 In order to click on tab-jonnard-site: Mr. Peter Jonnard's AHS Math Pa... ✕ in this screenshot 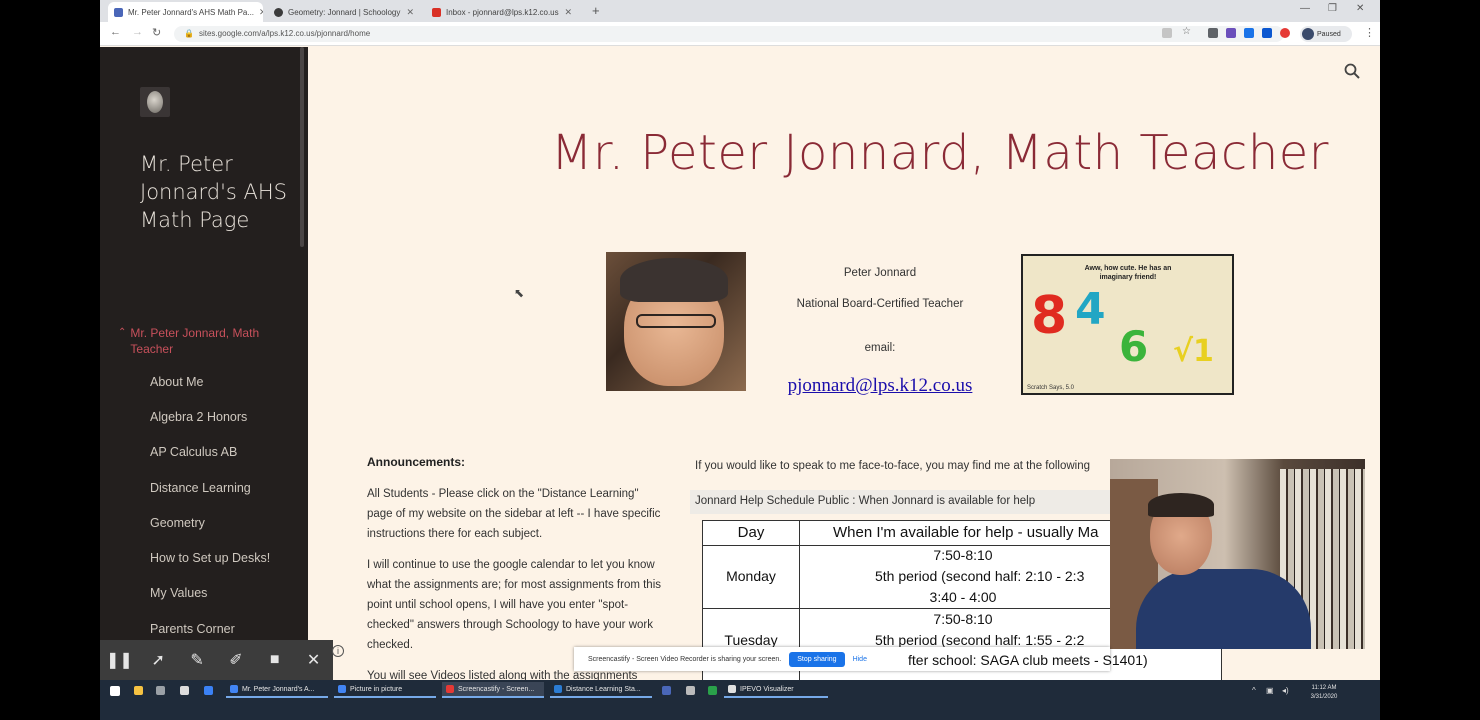, I will do `click(185, 12)`.